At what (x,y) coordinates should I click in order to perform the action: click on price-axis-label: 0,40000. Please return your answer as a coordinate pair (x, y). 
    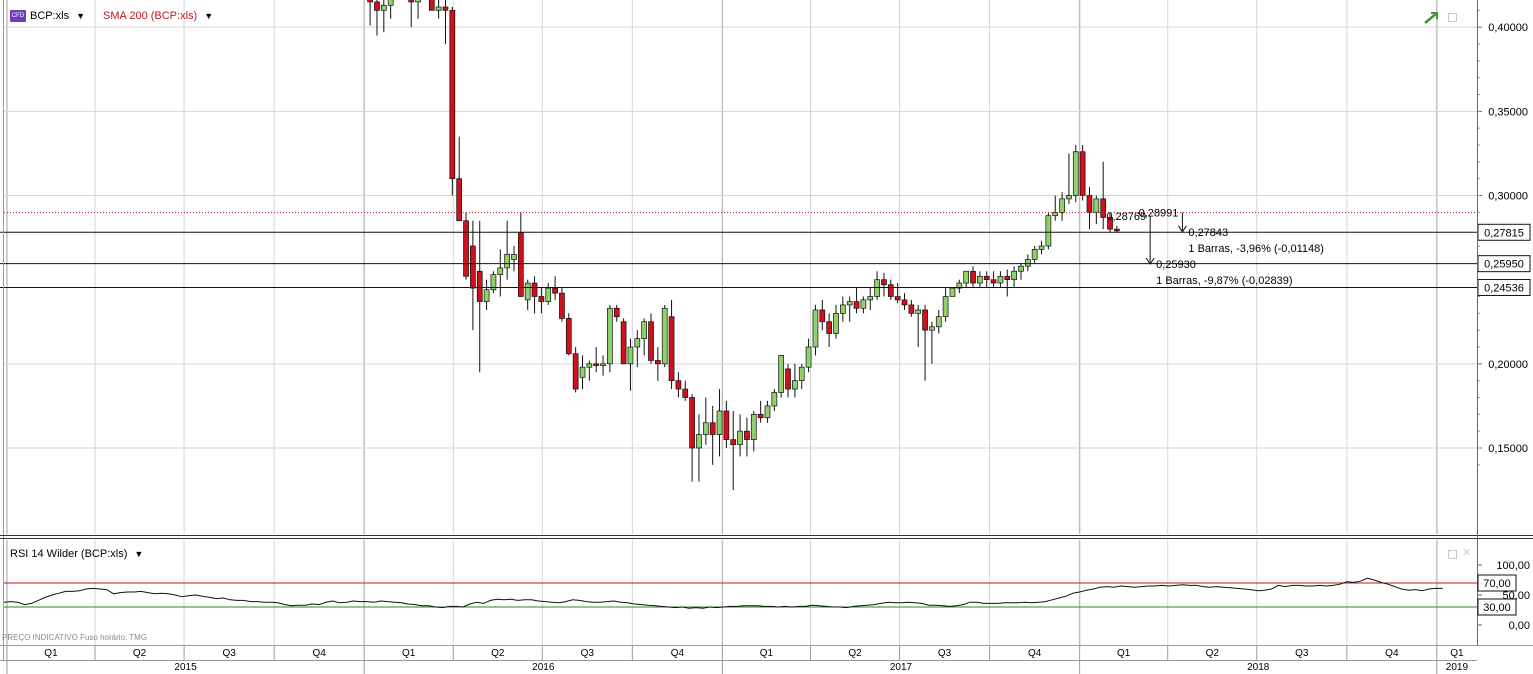
    Looking at the image, I should click on (1508, 28).